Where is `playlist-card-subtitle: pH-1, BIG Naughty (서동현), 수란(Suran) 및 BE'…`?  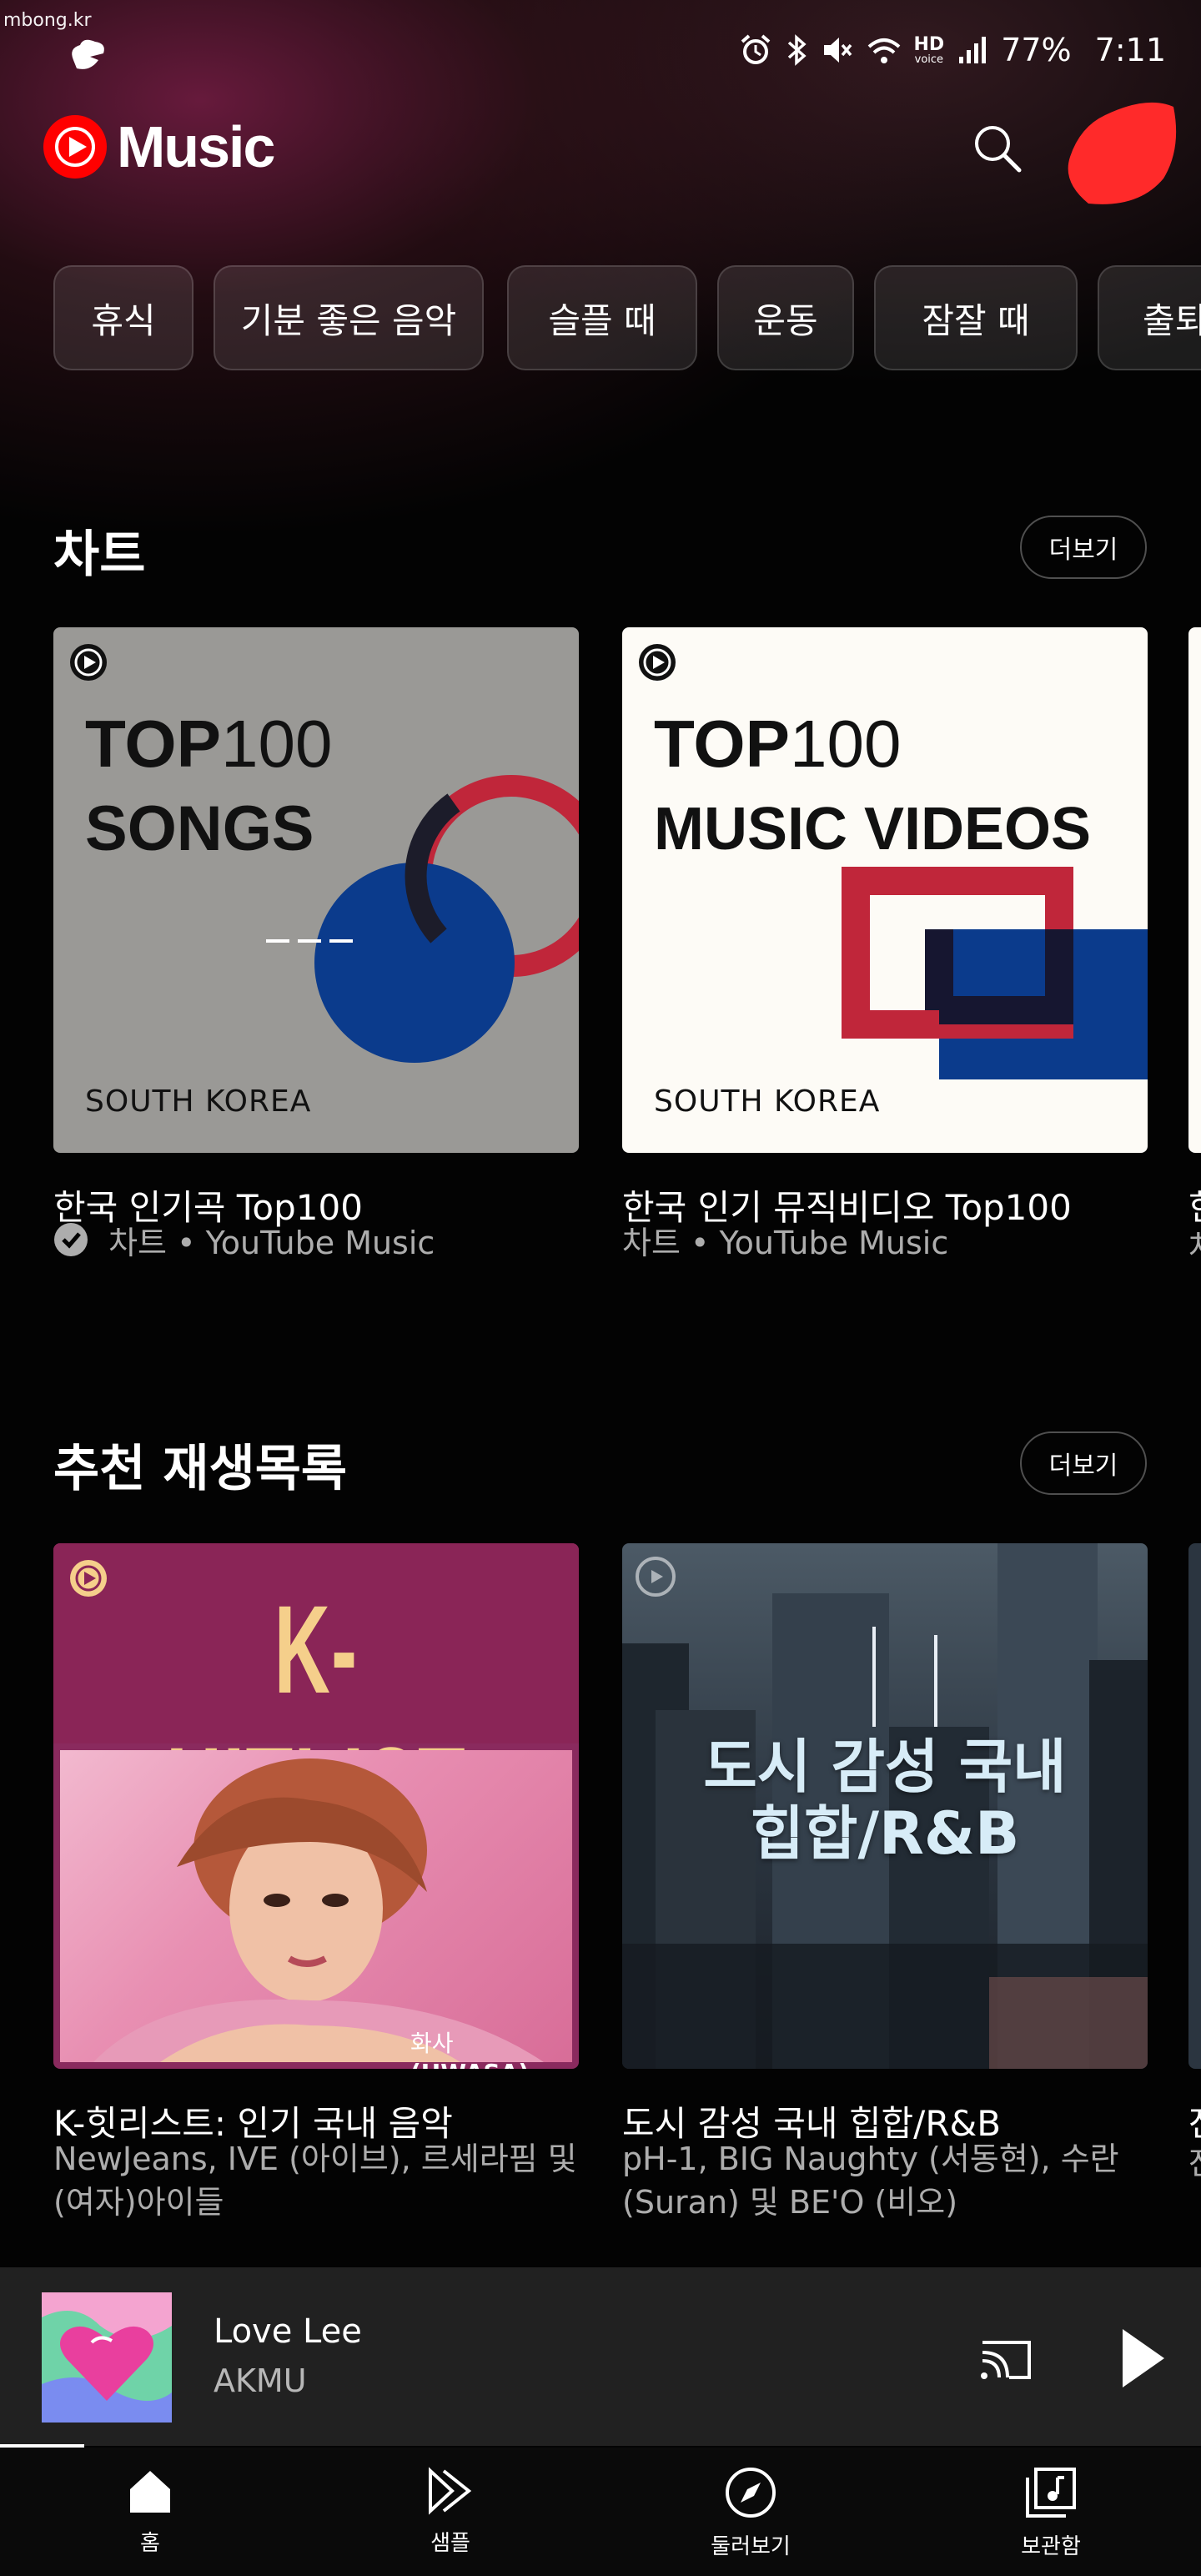 playlist-card-subtitle: pH-1, BIG Naughty (서동현), 수란(Suran) 및 BE'… is located at coordinates (871, 2181).